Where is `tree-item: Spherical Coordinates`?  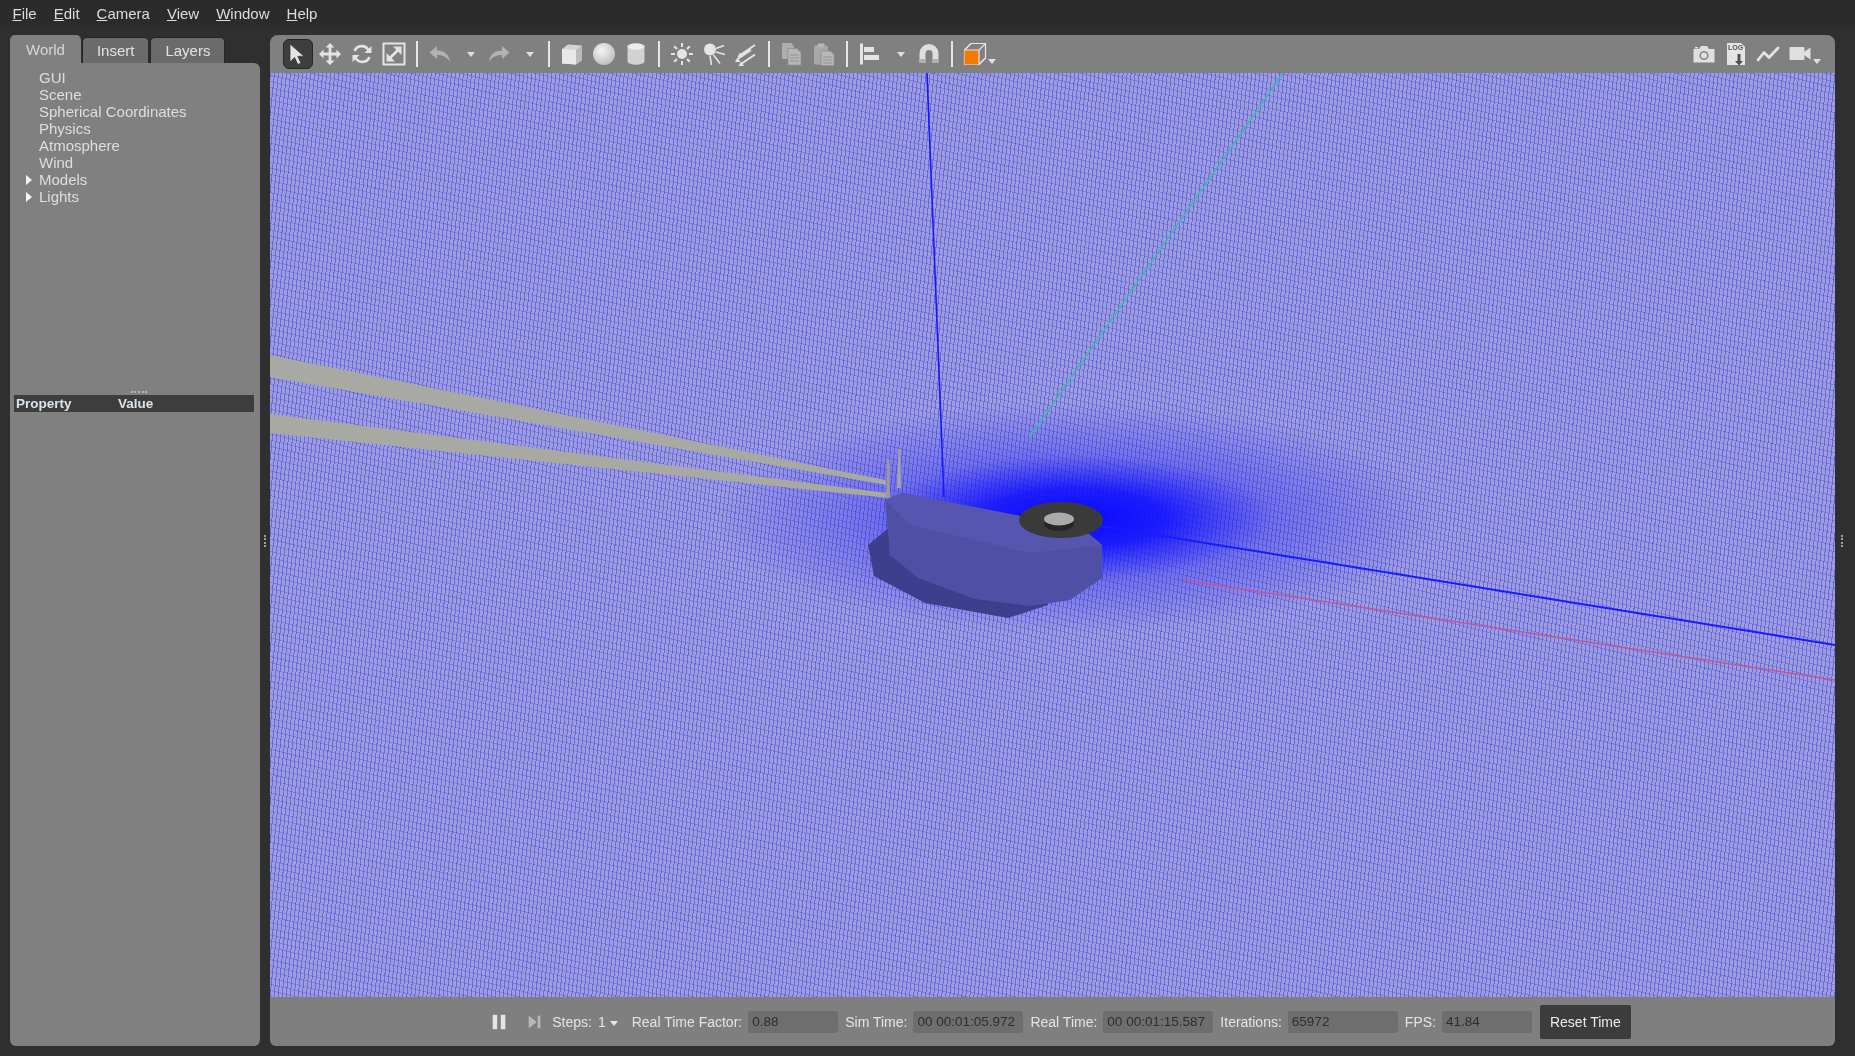 tree-item: Spherical Coordinates is located at coordinates (113, 111).